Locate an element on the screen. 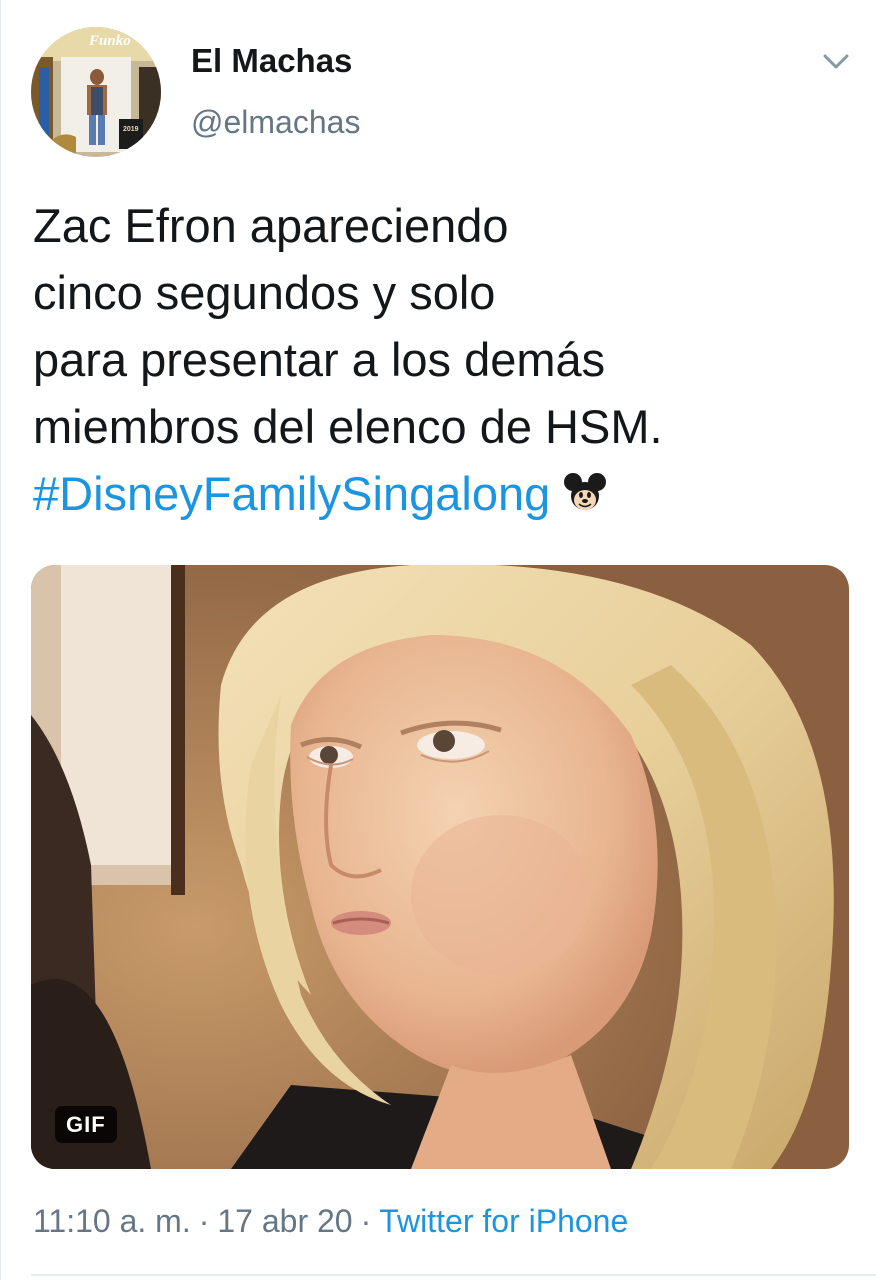 The height and width of the screenshot is (1280, 876). avatar: Funko 2019 is located at coordinates (96, 92).